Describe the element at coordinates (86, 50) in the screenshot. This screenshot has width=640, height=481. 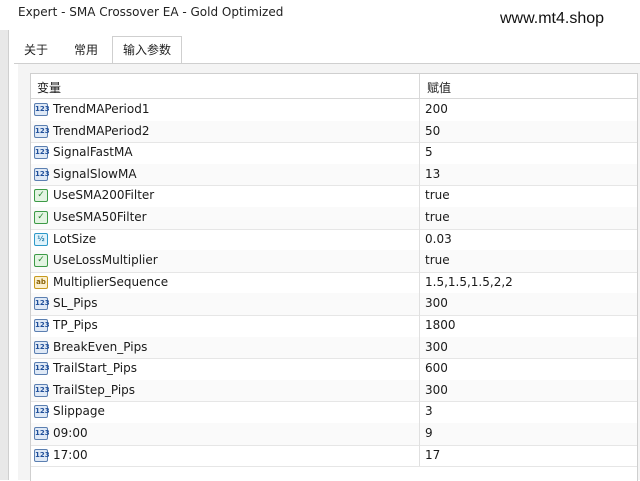
I see `tab-common: 常用` at that location.